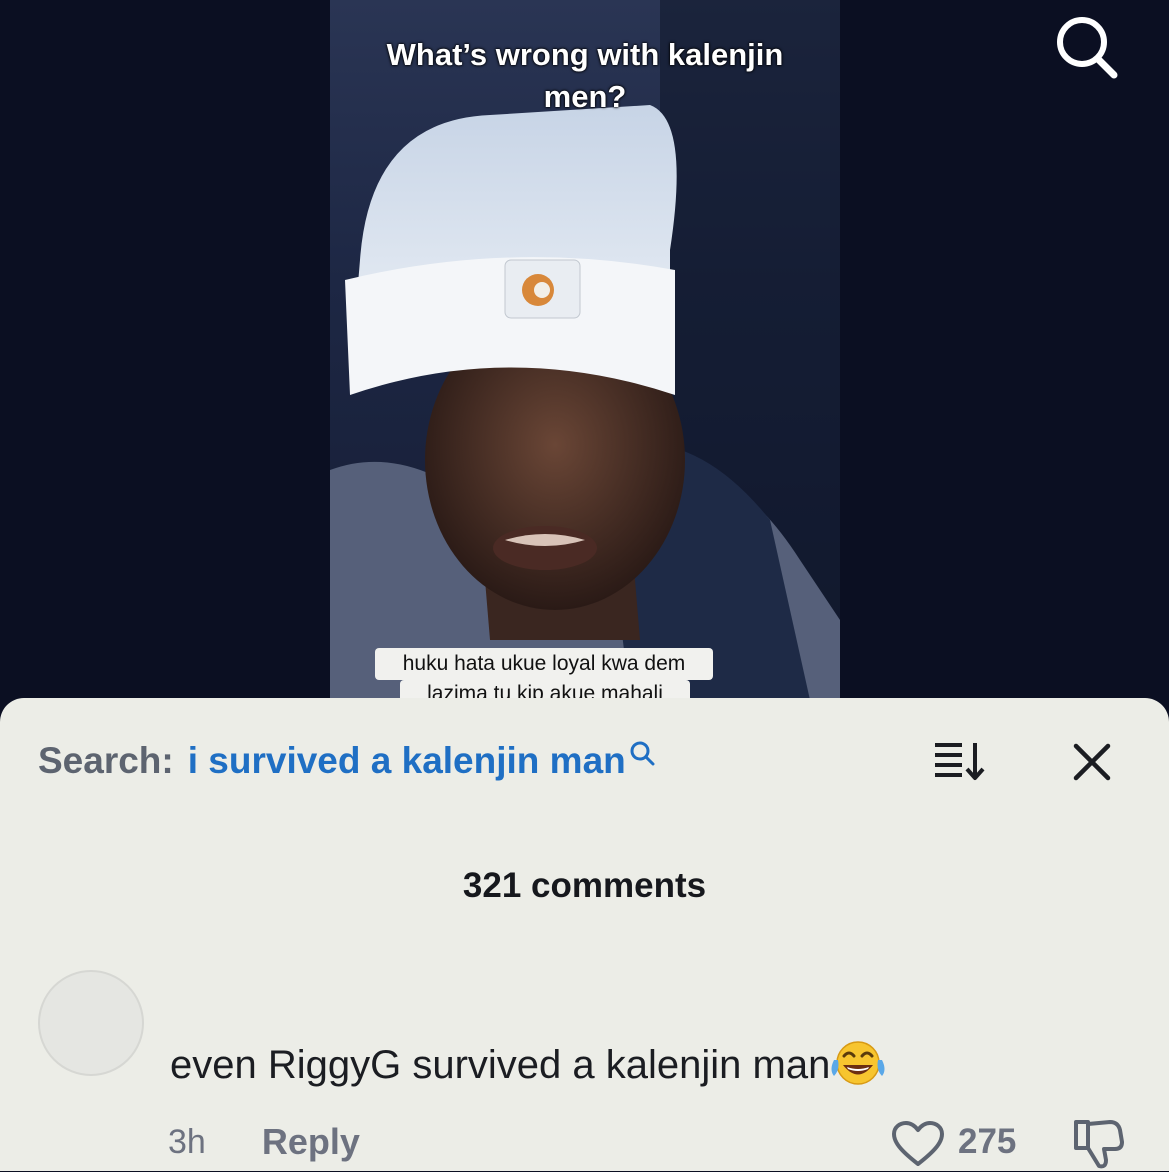  What do you see at coordinates (106, 760) in the screenshot?
I see `search-label: Search:` at bounding box center [106, 760].